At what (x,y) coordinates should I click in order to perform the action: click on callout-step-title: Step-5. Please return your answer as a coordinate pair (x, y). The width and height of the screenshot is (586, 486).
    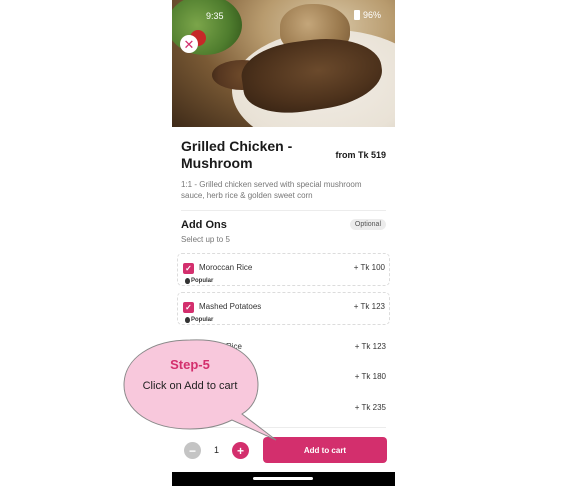
    Looking at the image, I should click on (190, 364).